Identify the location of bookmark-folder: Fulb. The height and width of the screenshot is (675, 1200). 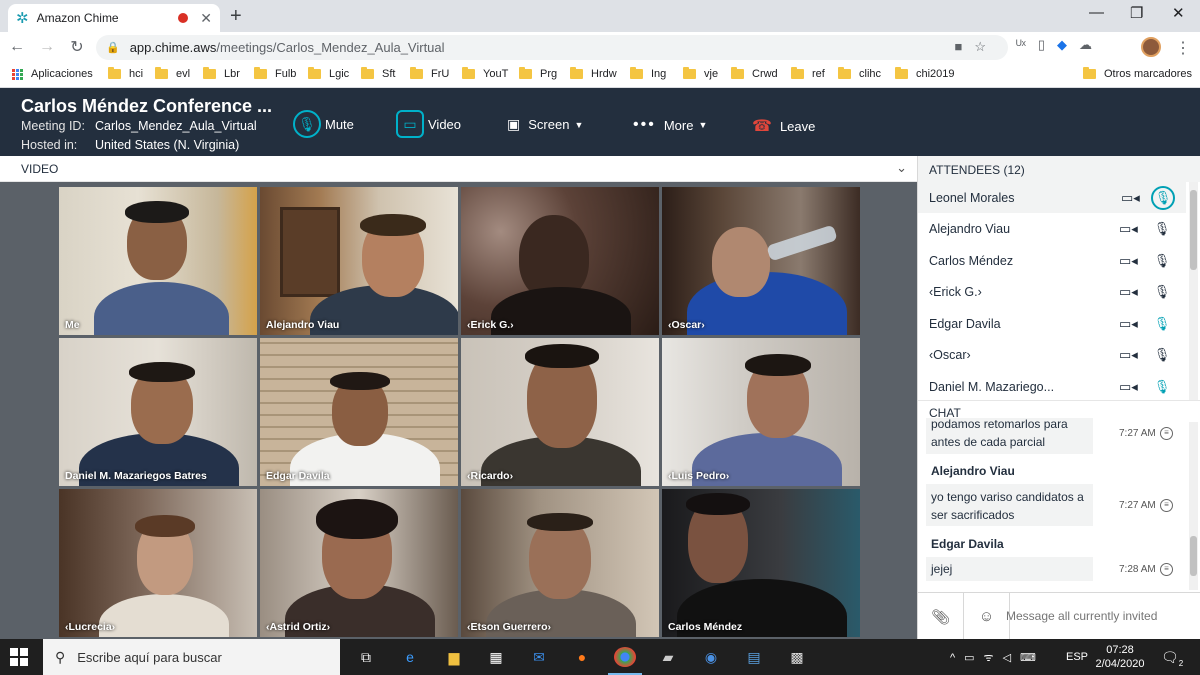
(275, 73).